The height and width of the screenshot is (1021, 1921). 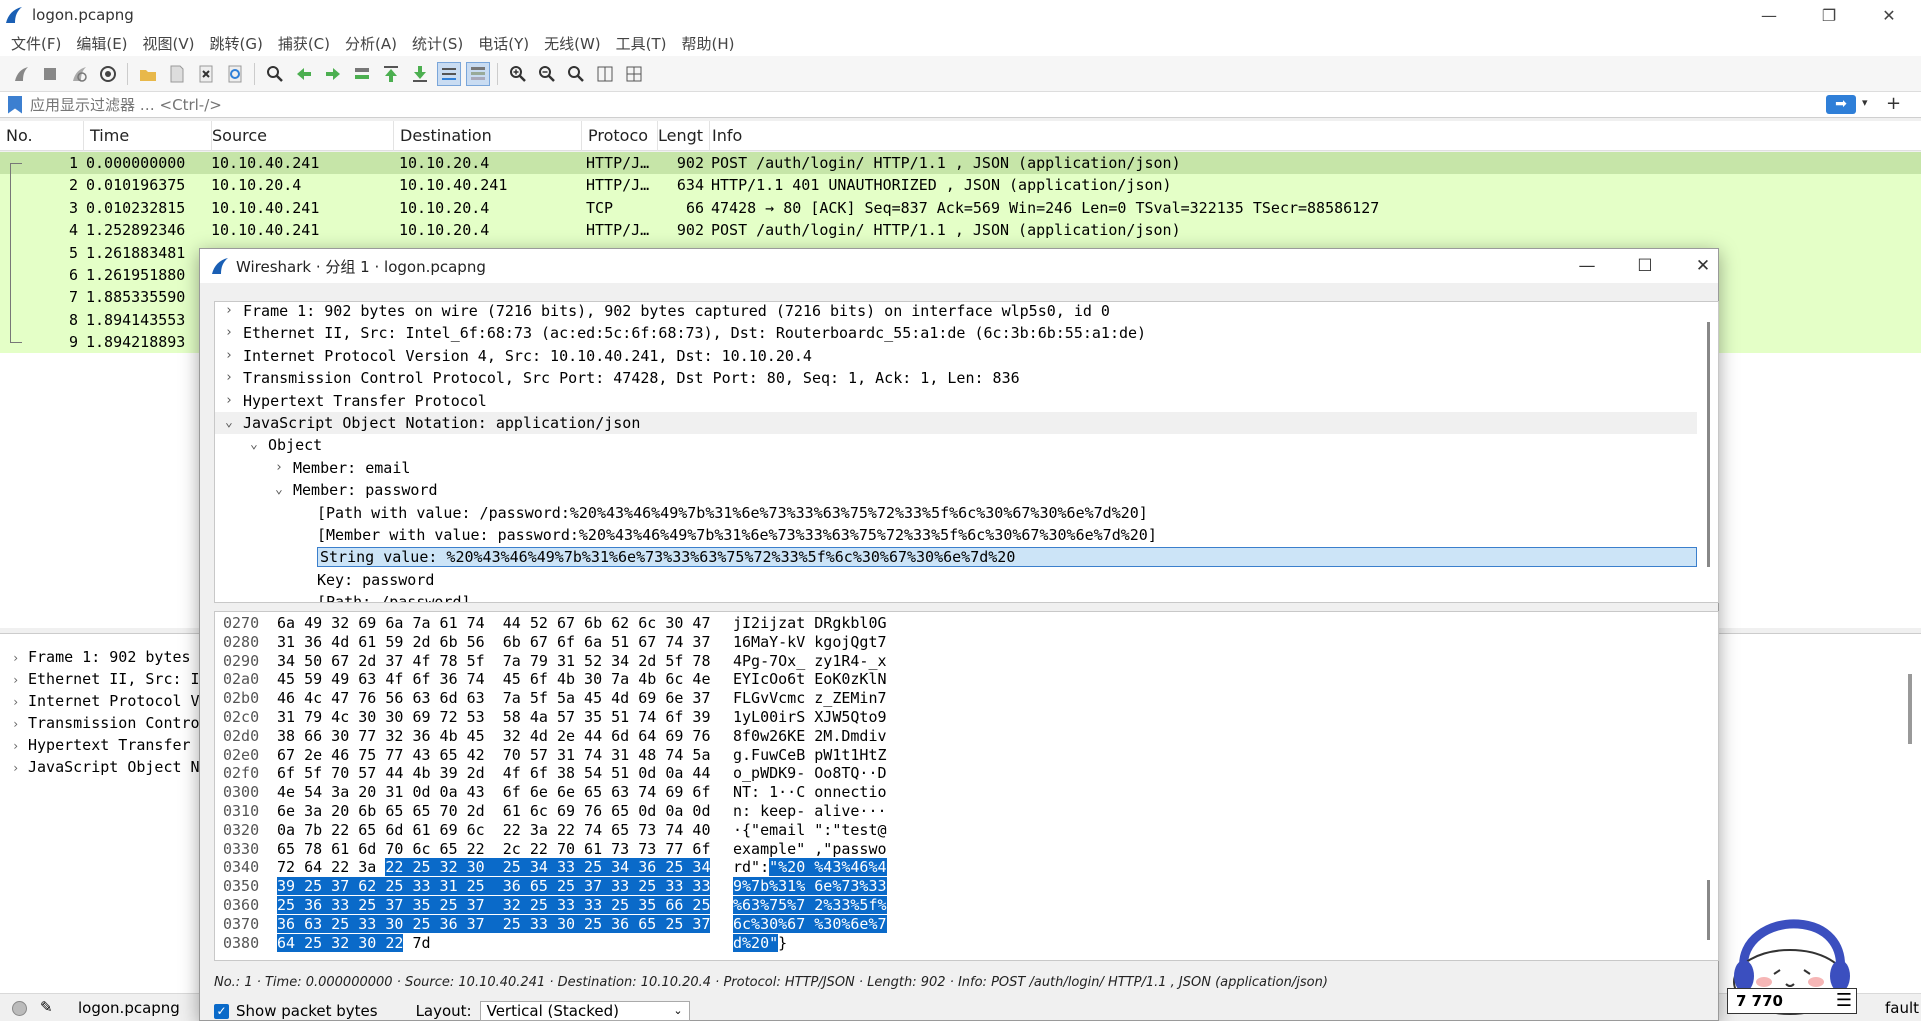 I want to click on detail-item-http: › Hypertext Transfer, so click(x=101, y=745).